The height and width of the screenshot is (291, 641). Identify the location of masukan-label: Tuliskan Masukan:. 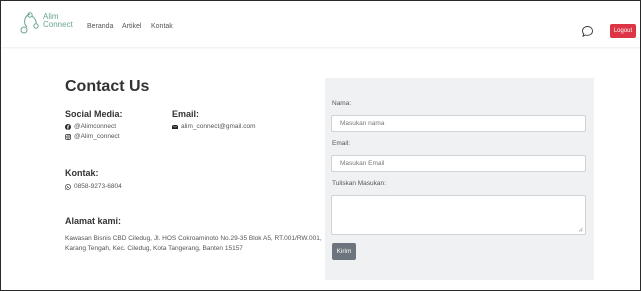
(359, 183).